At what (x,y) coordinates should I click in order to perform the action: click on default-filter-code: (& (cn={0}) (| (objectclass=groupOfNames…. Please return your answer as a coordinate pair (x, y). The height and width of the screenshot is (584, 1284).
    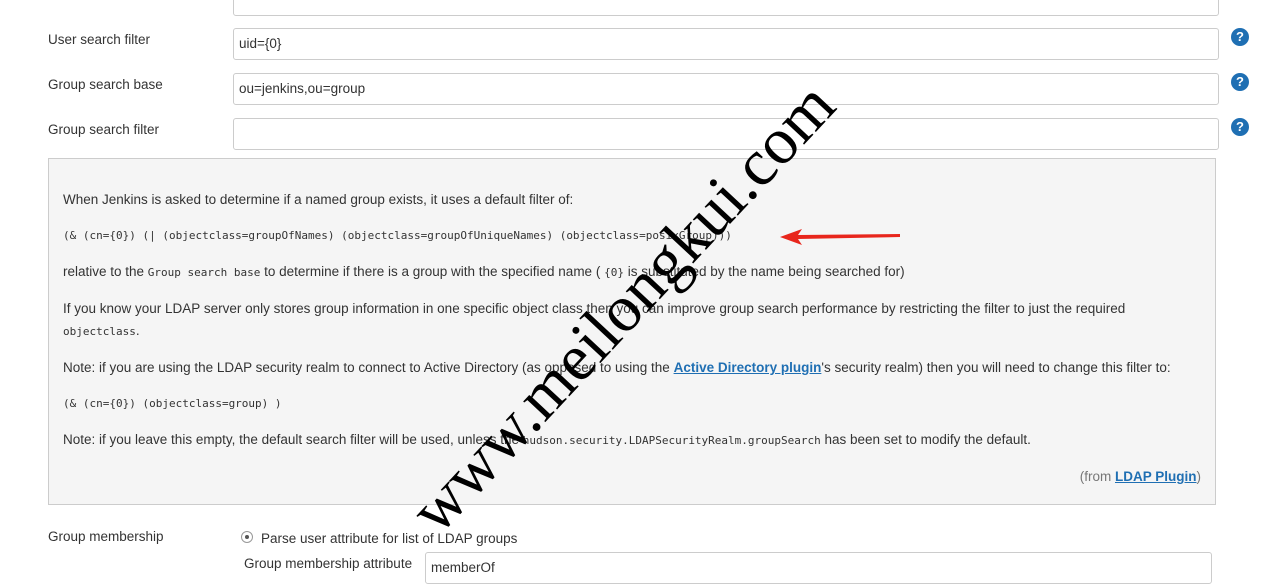
    Looking at the image, I should click on (397, 235).